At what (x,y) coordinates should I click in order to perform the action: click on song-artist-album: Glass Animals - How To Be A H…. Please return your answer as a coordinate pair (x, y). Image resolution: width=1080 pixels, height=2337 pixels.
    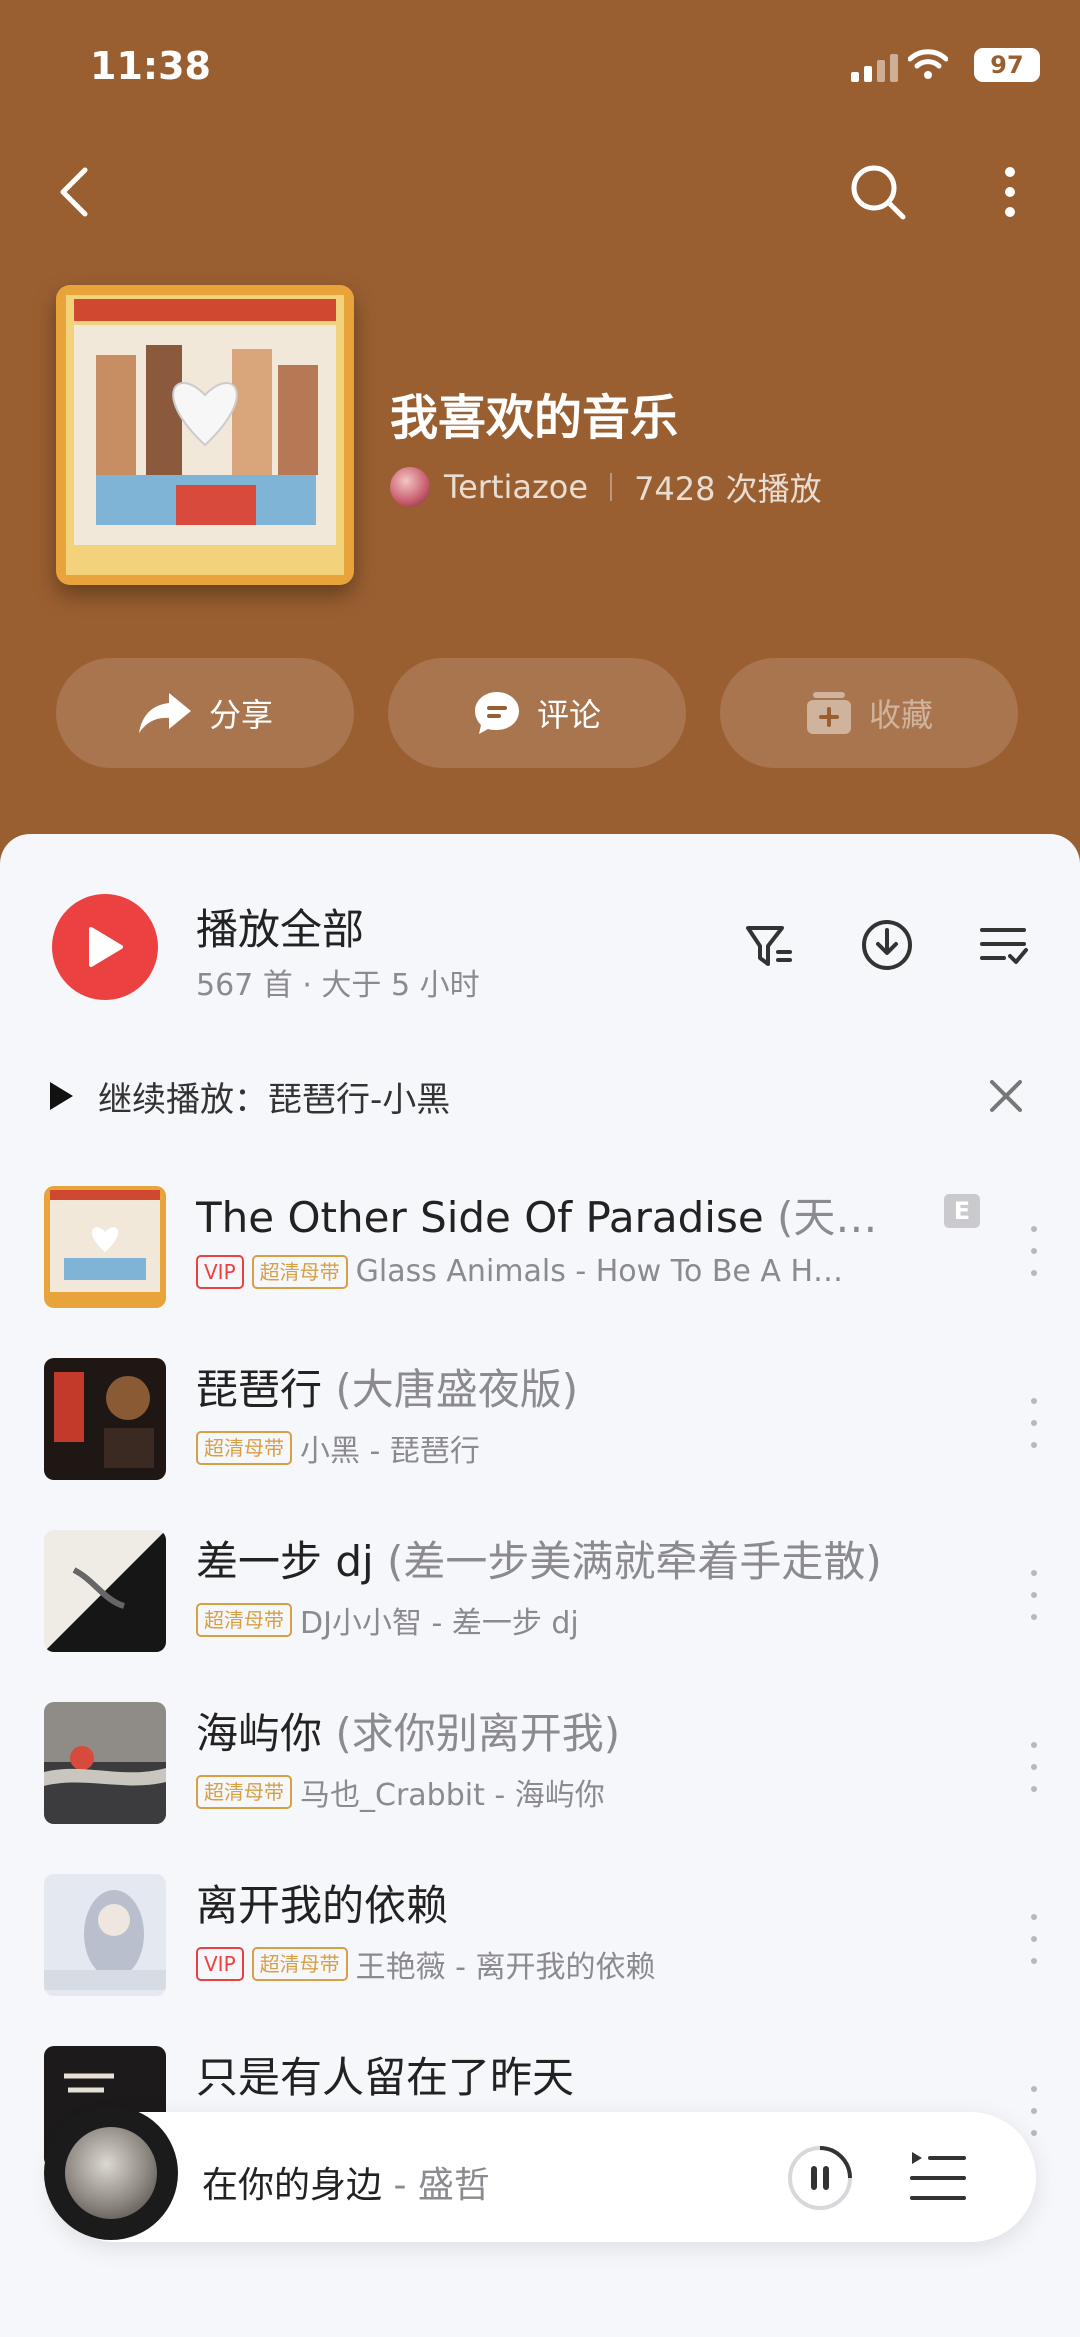
    Looking at the image, I should click on (599, 1271).